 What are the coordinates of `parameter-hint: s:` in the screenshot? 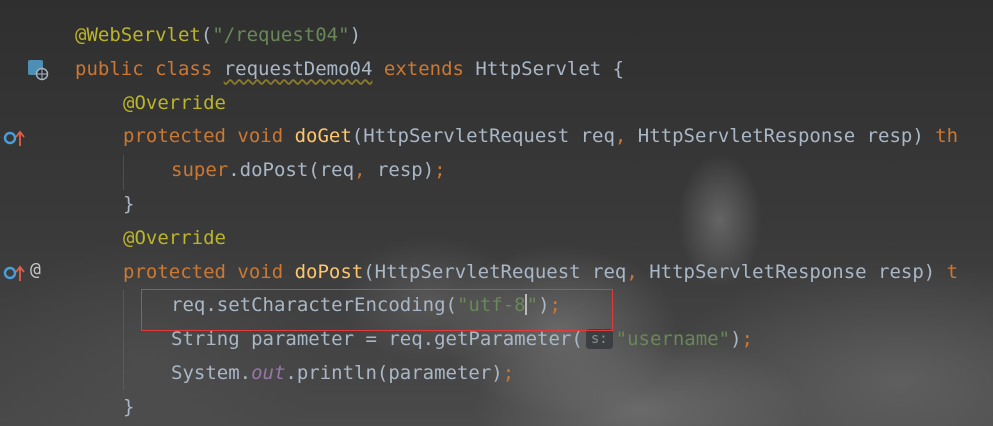 It's located at (599, 339).